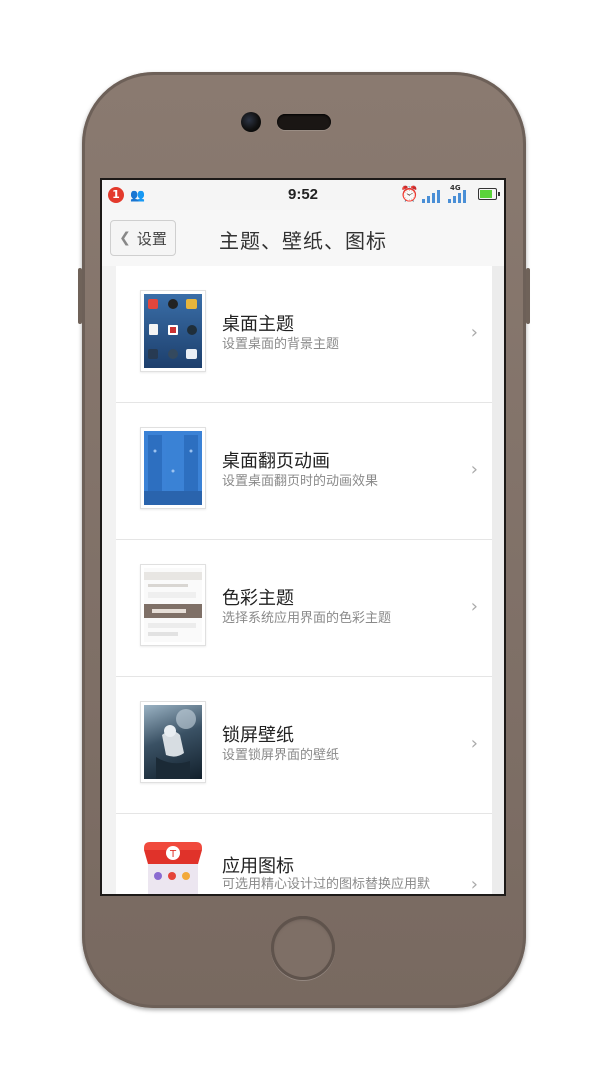 The height and width of the screenshot is (1080, 607). What do you see at coordinates (258, 598) in the screenshot?
I see `item-title: 色彩主题` at bounding box center [258, 598].